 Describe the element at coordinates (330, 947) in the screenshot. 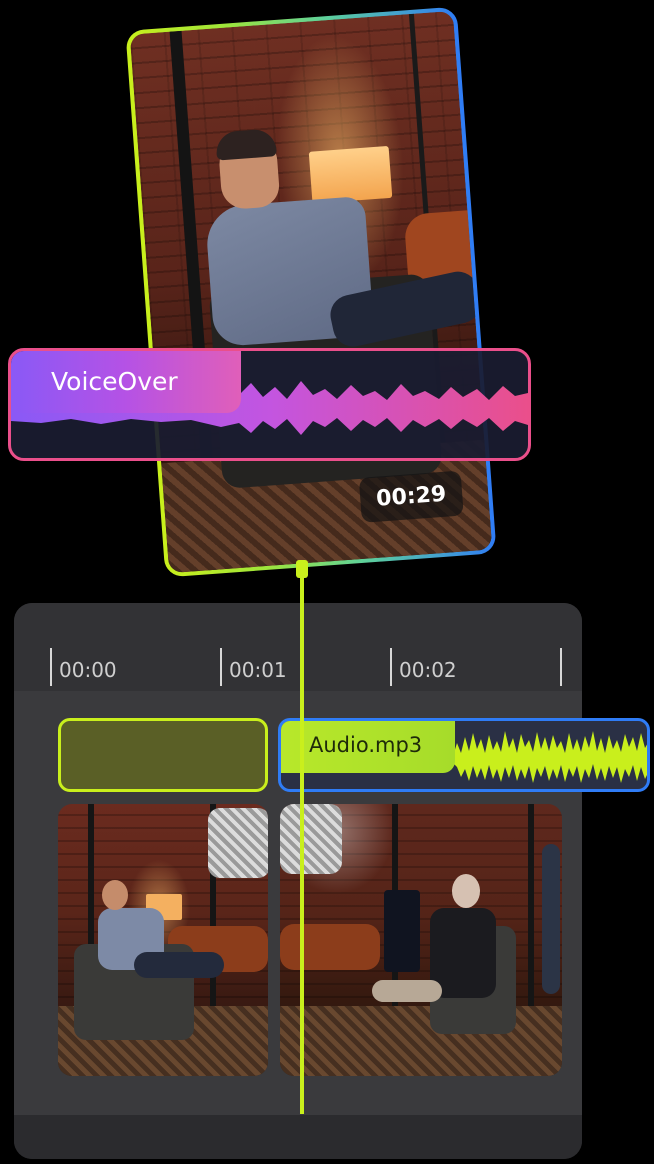

I see `sofa` at that location.